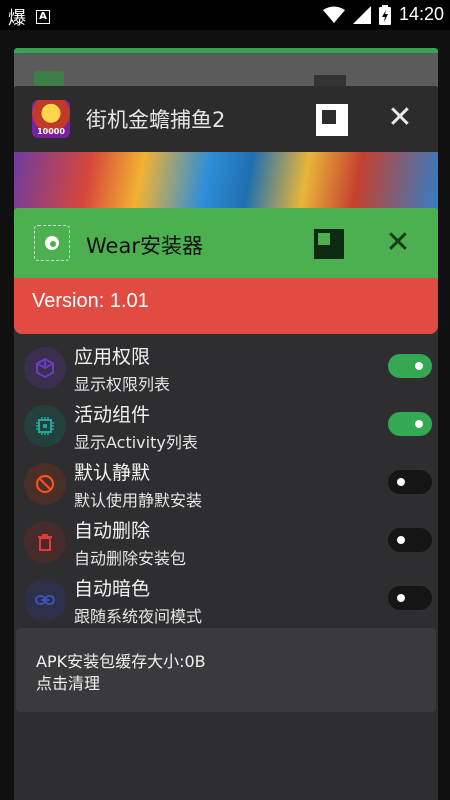 This screenshot has width=450, height=800. I want to click on task-title: 街机金蟾捕鱼2, so click(156, 120).